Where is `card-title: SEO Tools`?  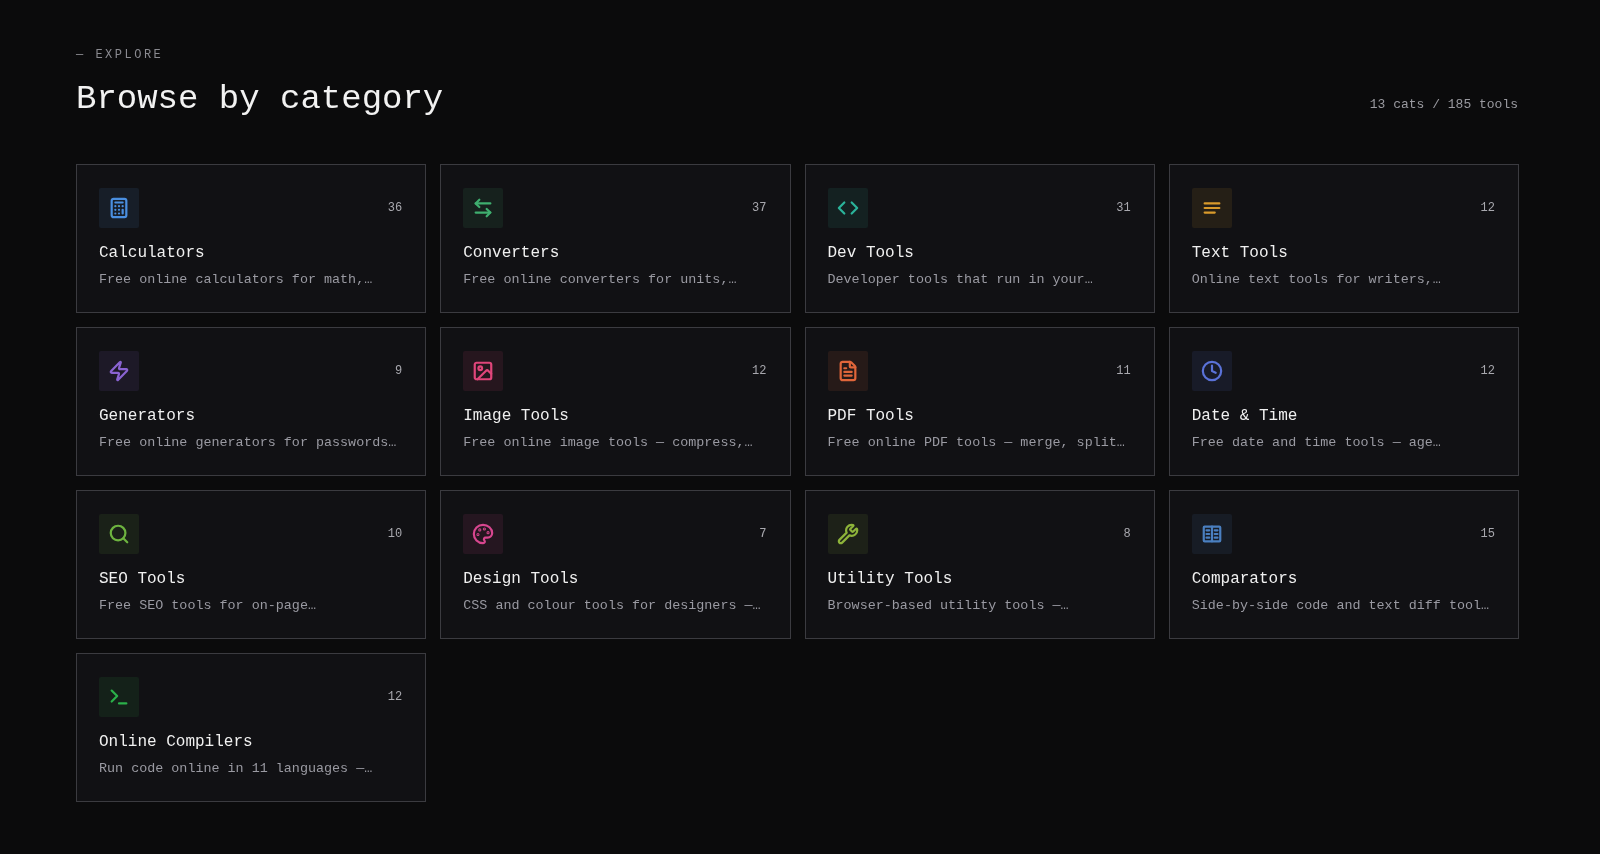
card-title: SEO Tools is located at coordinates (143, 579).